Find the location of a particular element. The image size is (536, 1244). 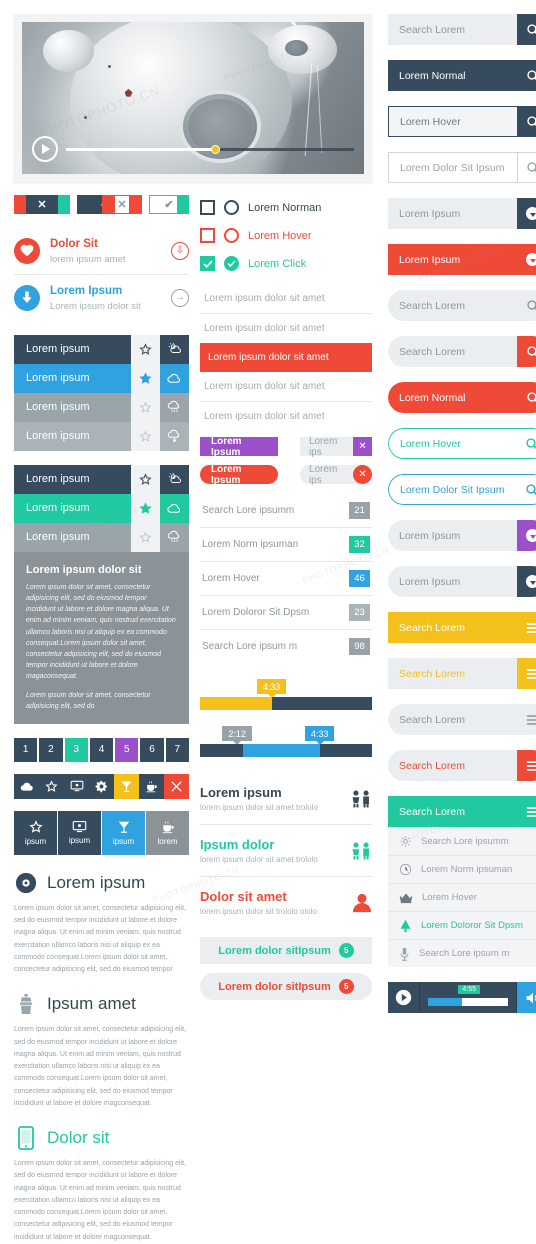

page-1: 1 is located at coordinates (26, 749).